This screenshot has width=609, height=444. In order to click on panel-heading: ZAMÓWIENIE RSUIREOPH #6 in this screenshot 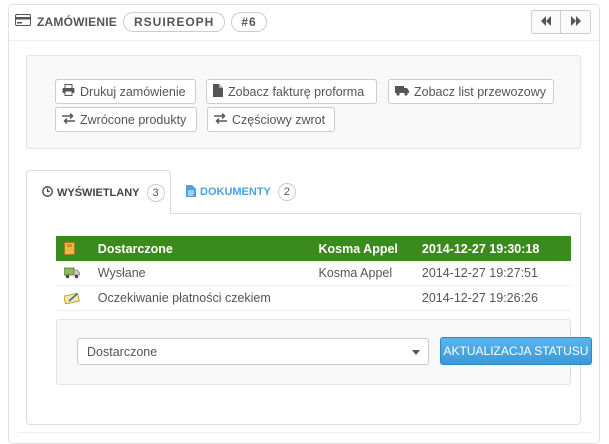, I will do `click(141, 22)`.